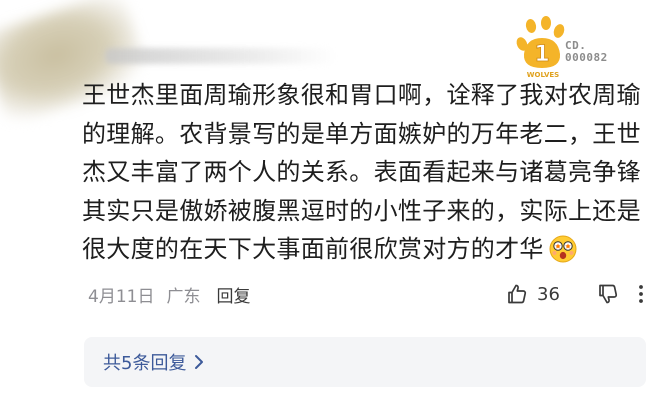  I want to click on badge-code-number: 000082, so click(586, 57).